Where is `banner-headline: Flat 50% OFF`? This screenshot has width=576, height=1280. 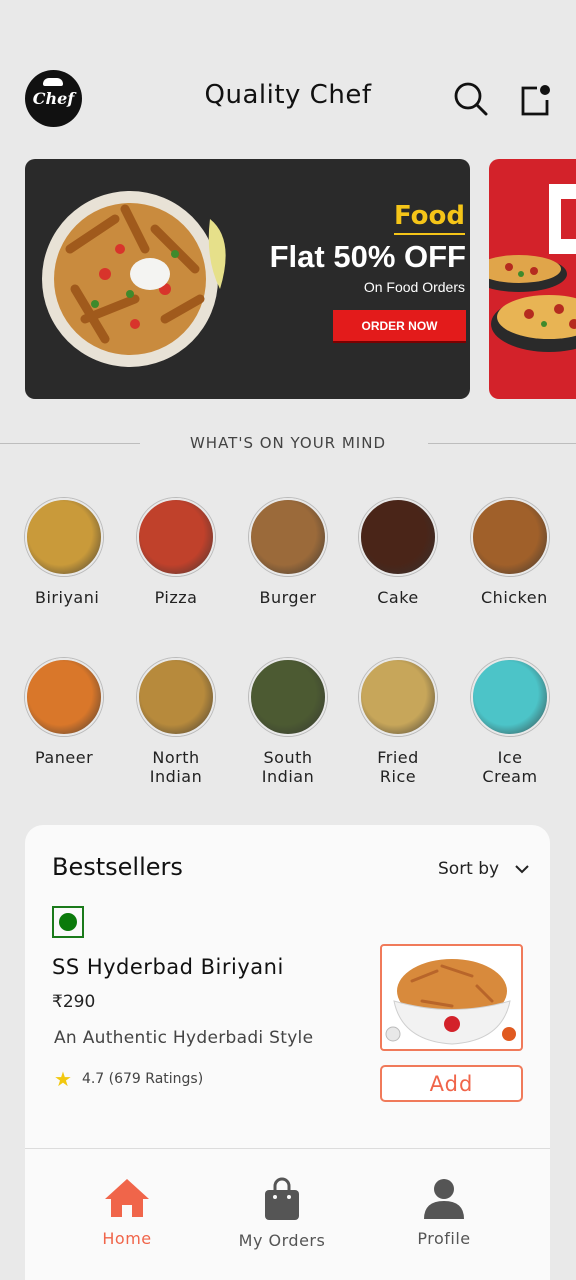 banner-headline: Flat 50% OFF is located at coordinates (367, 256).